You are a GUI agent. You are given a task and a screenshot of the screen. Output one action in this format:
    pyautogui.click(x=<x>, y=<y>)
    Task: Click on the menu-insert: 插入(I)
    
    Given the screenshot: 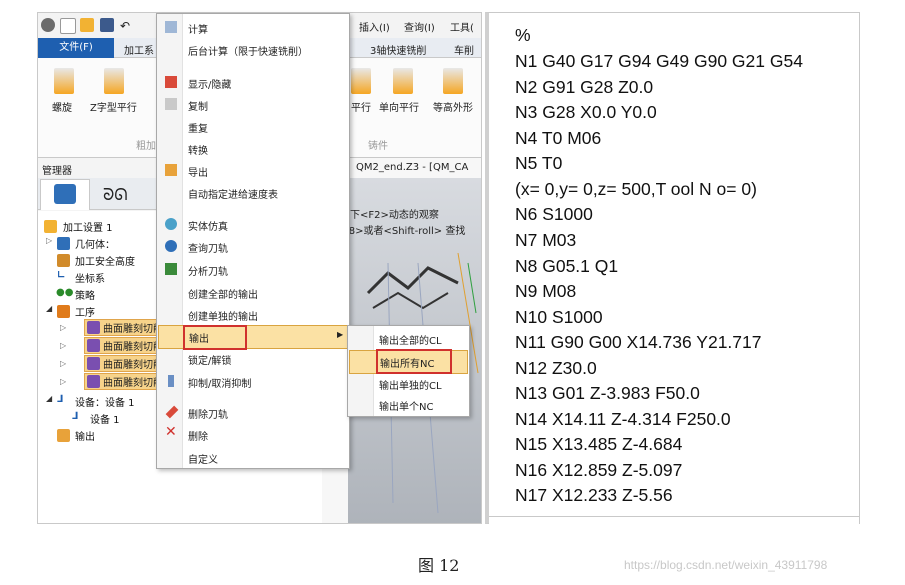 What is the action you would take?
    pyautogui.click(x=374, y=26)
    